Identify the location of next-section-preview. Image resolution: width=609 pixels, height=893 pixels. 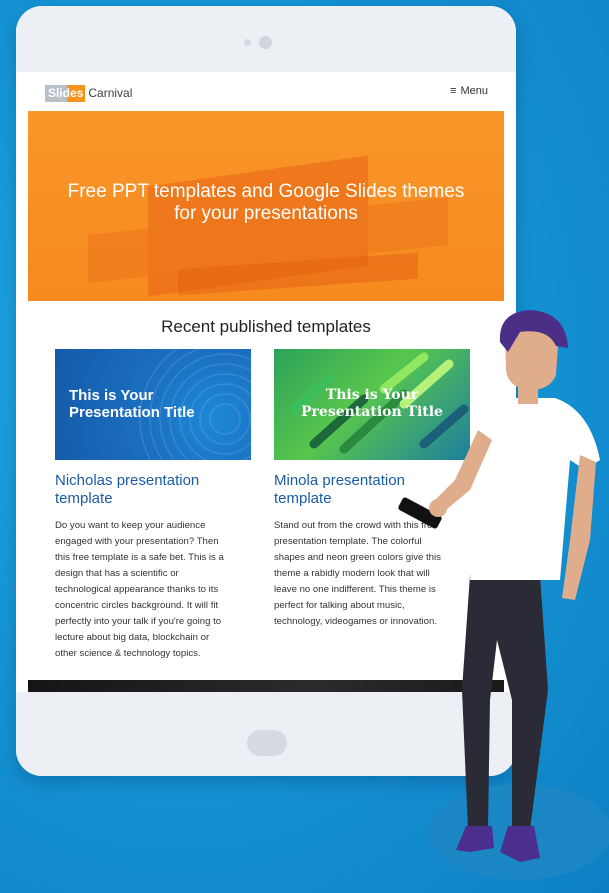
(266, 686).